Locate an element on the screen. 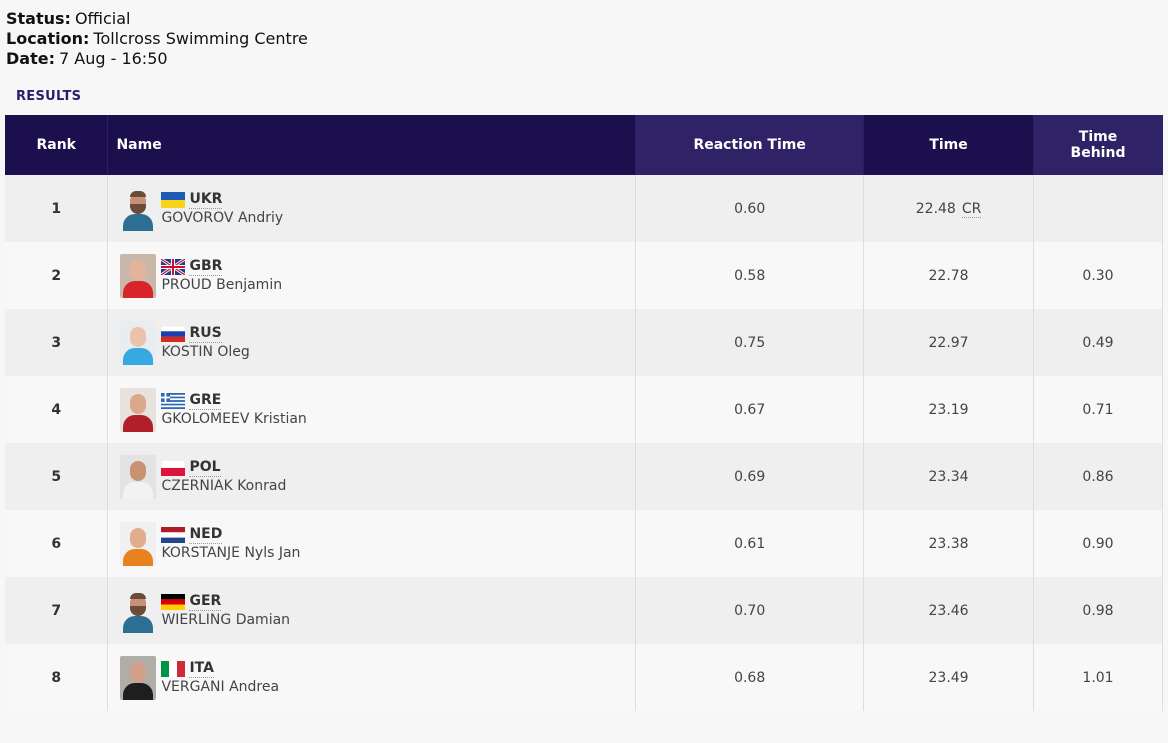  time-value: 23.34 is located at coordinates (948, 476).